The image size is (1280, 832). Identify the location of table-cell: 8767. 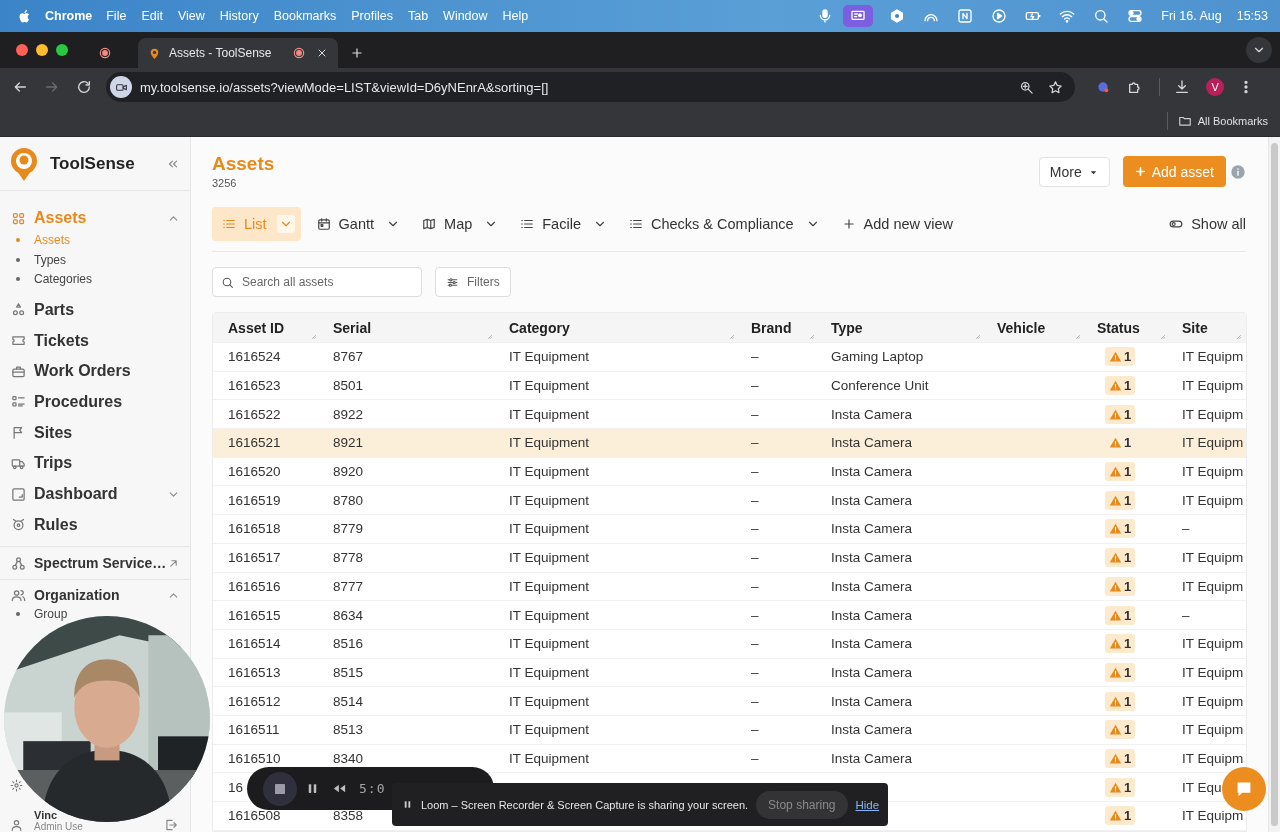
(348, 357).